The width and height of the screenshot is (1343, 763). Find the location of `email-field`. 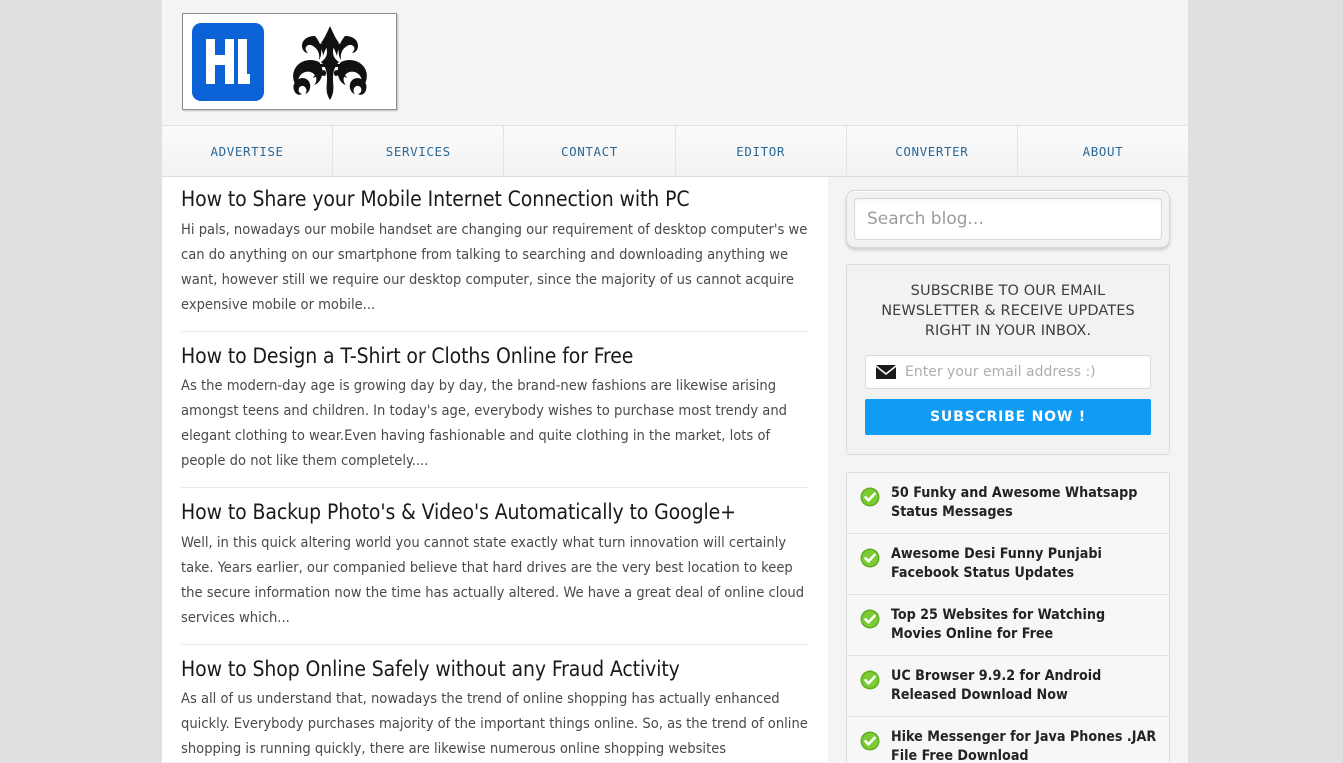

email-field is located at coordinates (1022, 372).